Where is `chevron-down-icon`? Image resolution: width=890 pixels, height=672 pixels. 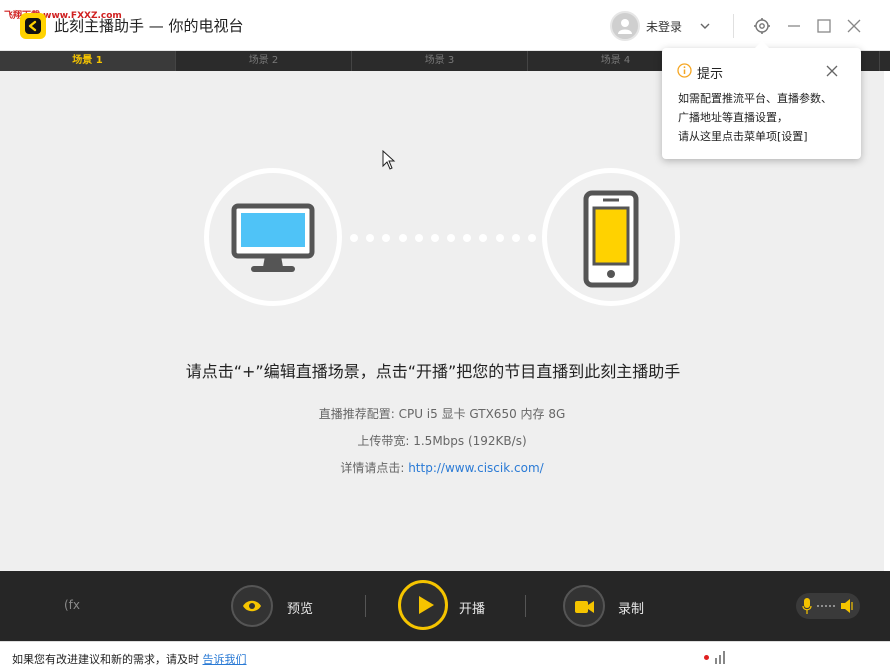 chevron-down-icon is located at coordinates (705, 26).